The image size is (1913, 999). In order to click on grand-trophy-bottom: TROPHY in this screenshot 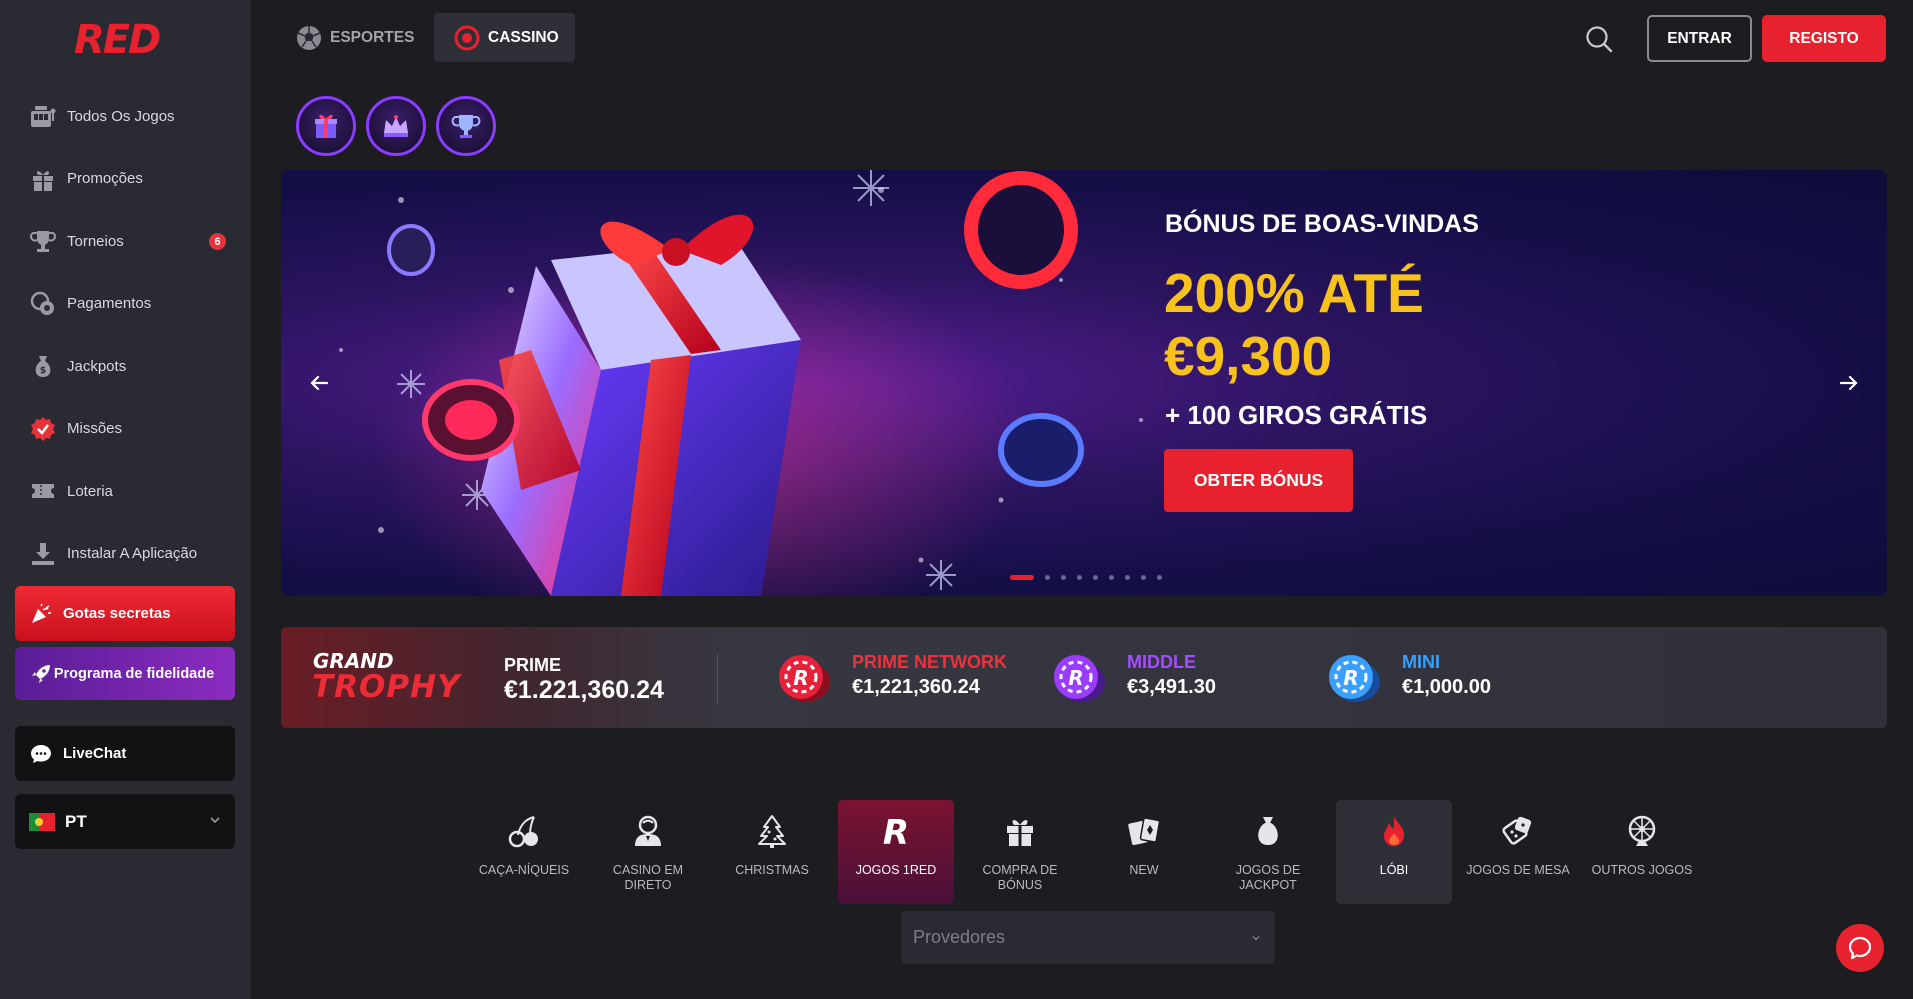, I will do `click(386, 687)`.